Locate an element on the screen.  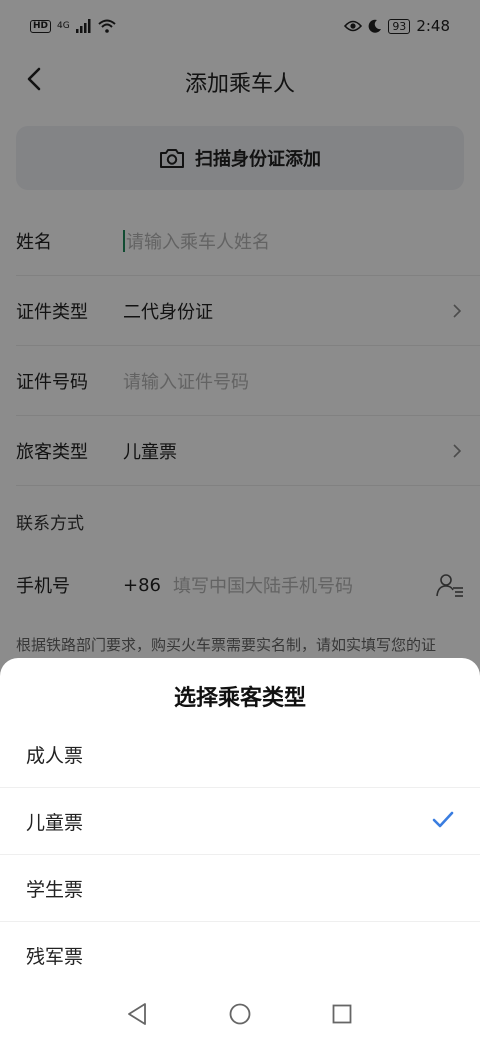
option-label: 残军票 is located at coordinates (55, 957).